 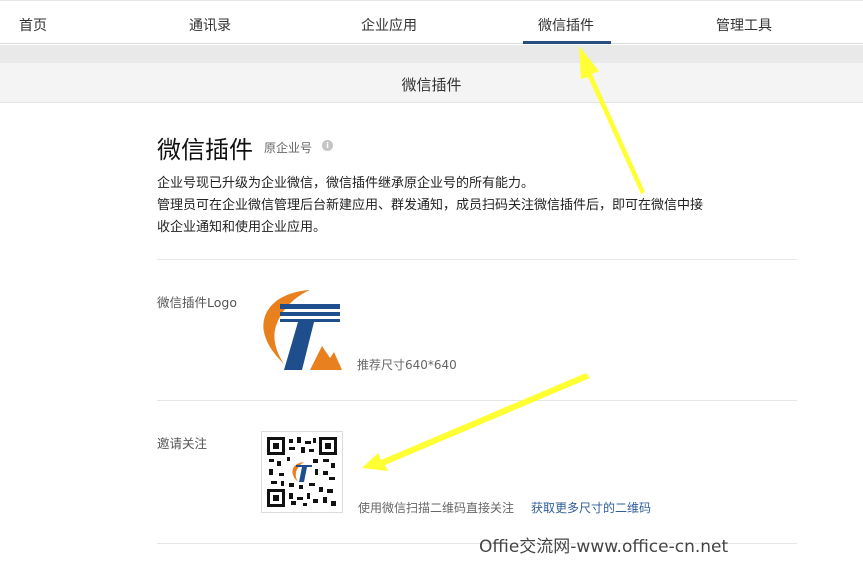 What do you see at coordinates (242, 227) in the screenshot?
I see `description-line-3: 收企业通知和使用企业应用。` at bounding box center [242, 227].